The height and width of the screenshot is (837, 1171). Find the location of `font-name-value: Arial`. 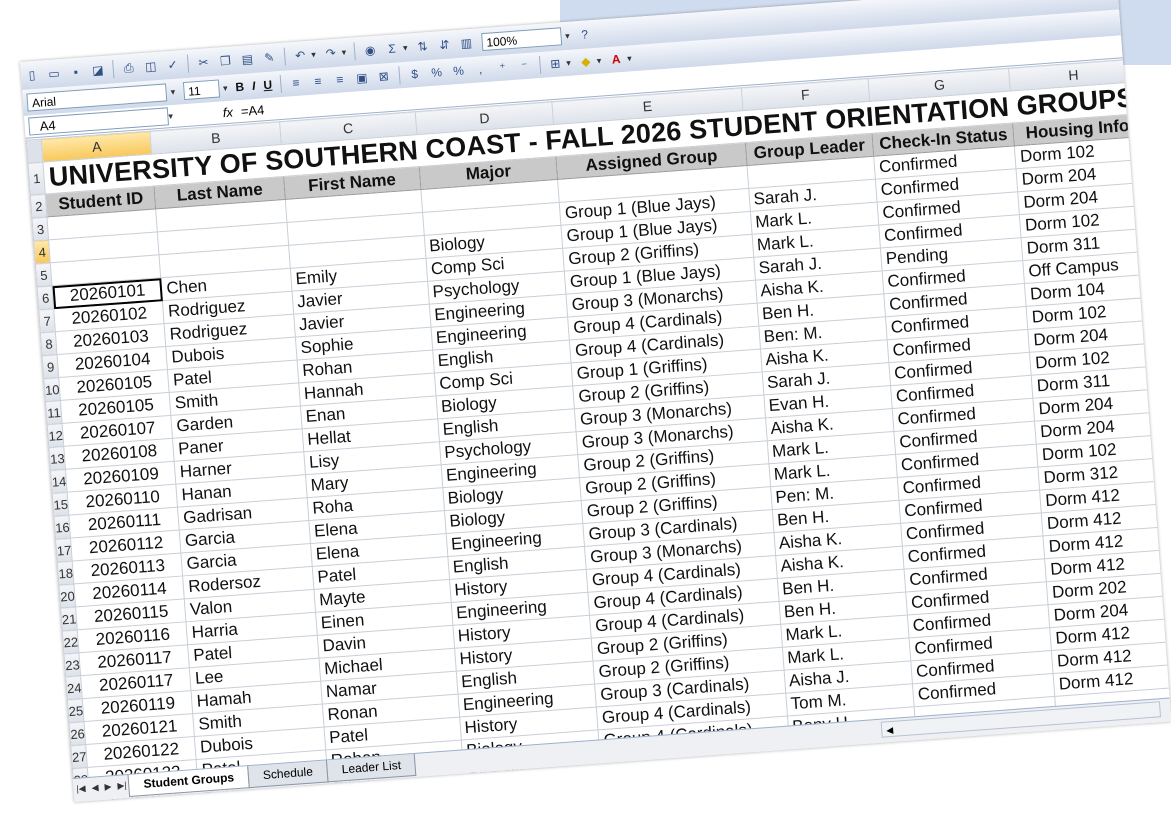

font-name-value: Arial is located at coordinates (44, 102).